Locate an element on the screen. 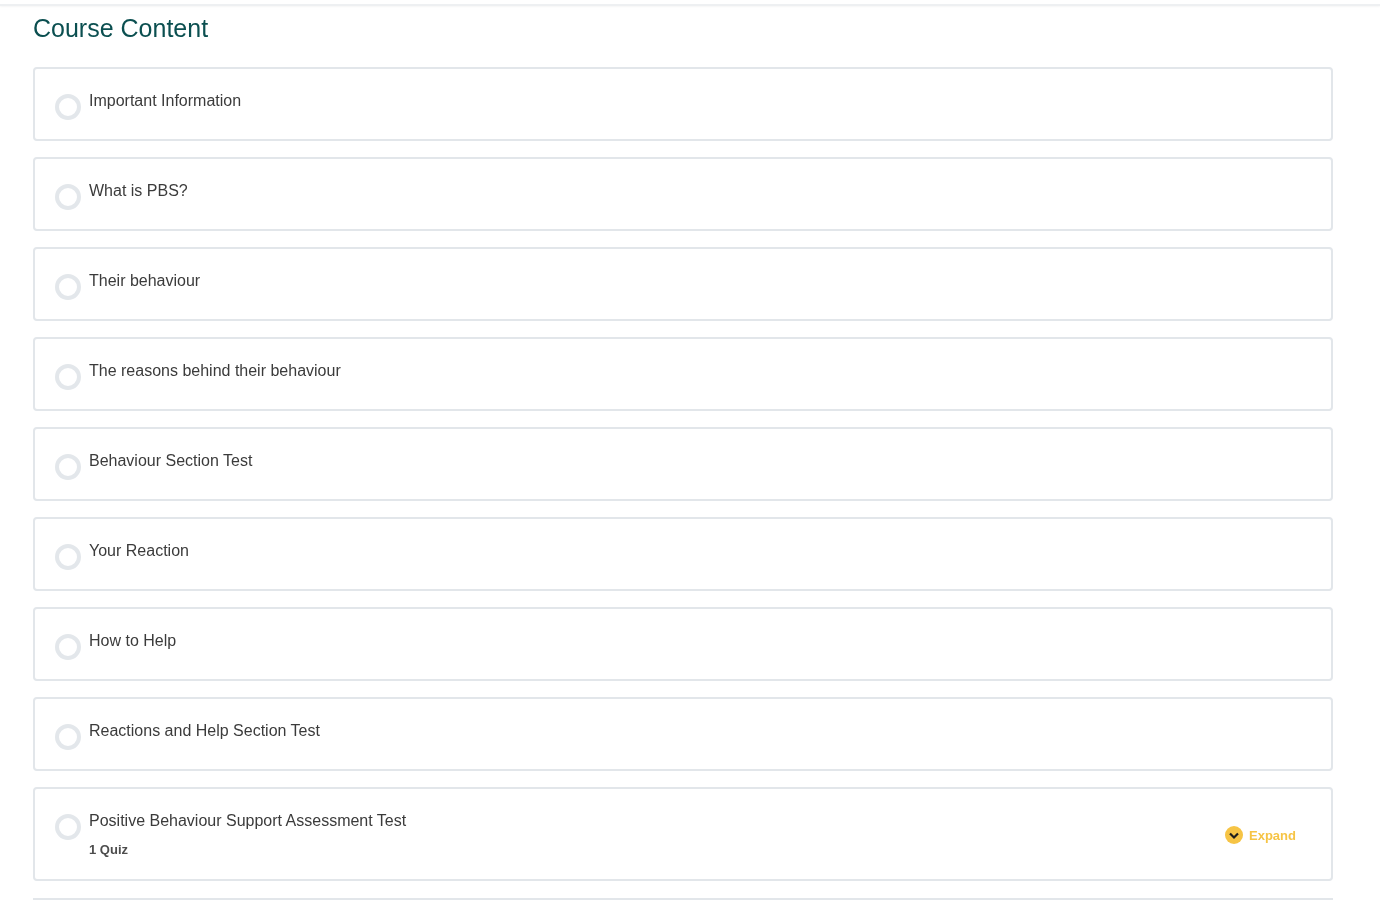 This screenshot has height=901, width=1380. quiz-count: 1 Quiz is located at coordinates (108, 850).